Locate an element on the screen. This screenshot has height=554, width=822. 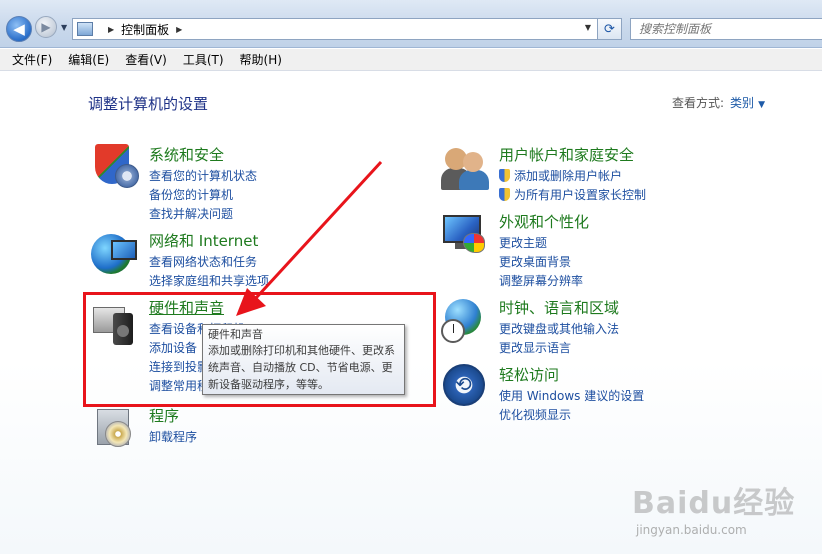
link-optimize-display: 优化视频显示 is located at coordinates (571, 415).